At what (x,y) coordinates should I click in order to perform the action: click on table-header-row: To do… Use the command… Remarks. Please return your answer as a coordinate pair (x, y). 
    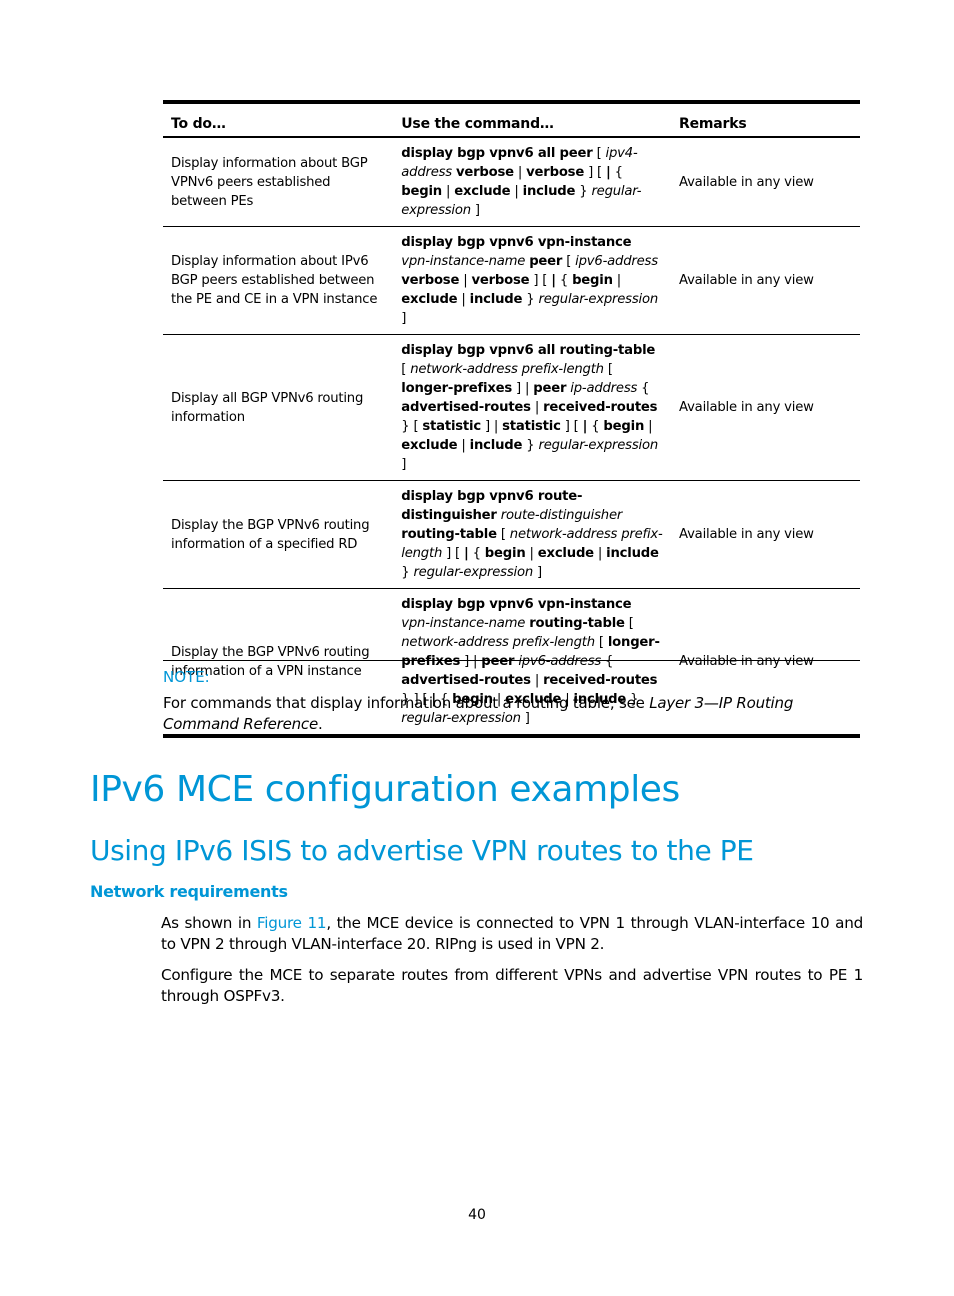
    Looking at the image, I should click on (511, 120).